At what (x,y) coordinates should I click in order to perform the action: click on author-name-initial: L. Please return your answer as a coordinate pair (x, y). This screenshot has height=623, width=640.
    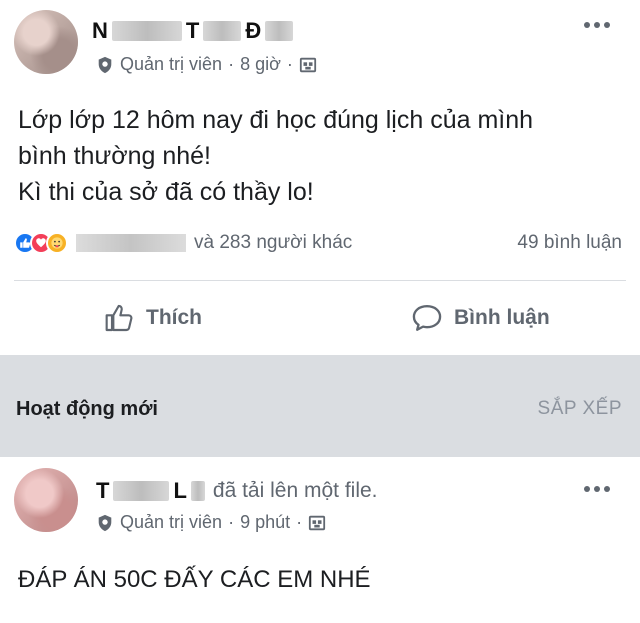
    Looking at the image, I should click on (180, 490).